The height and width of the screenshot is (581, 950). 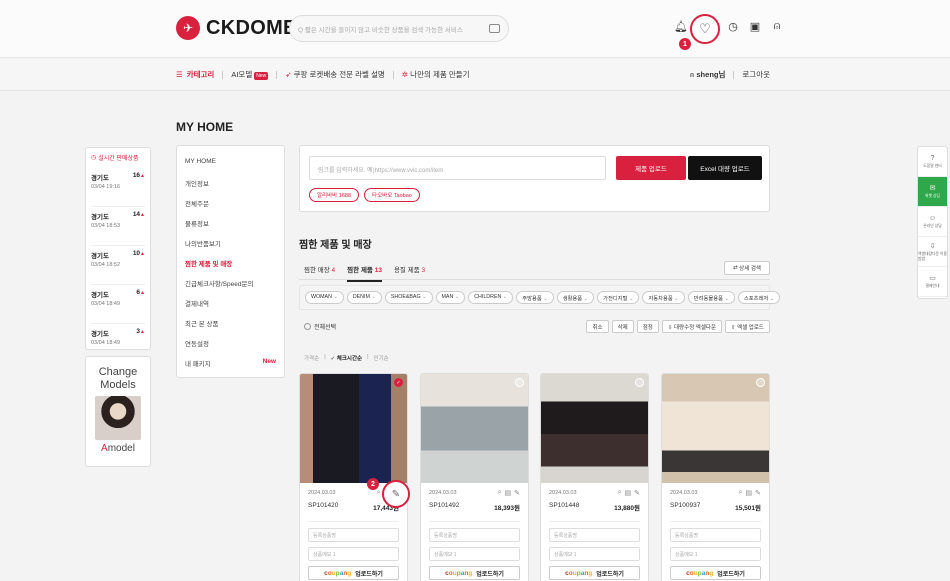 What do you see at coordinates (647, 326) in the screenshot?
I see `action-button: 점정` at bounding box center [647, 326].